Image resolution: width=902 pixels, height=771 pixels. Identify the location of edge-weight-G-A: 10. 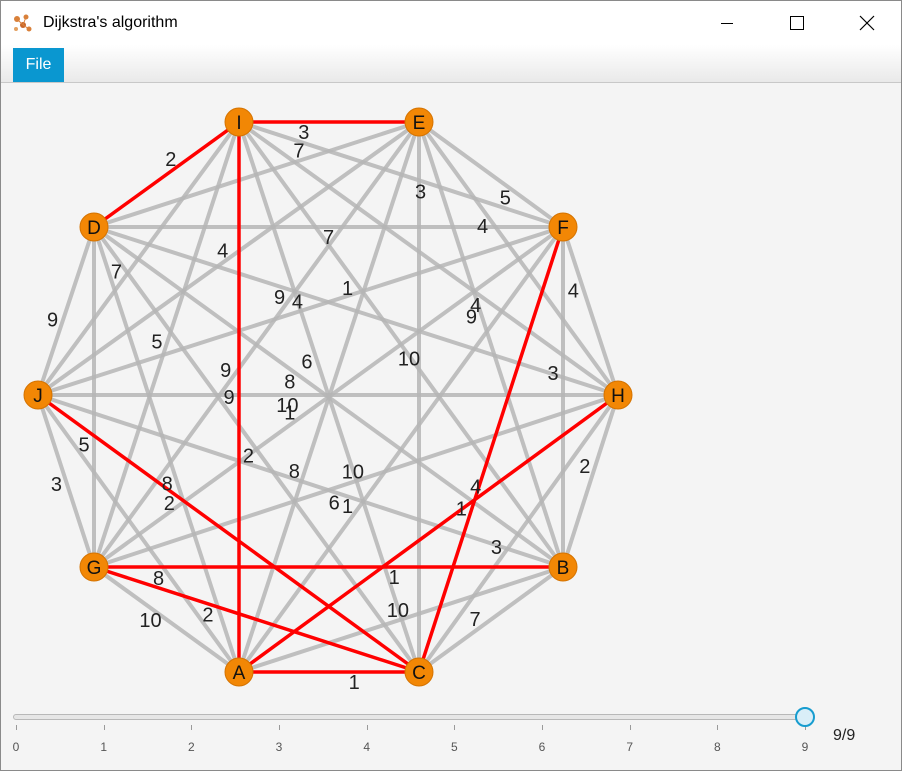
(150, 621).